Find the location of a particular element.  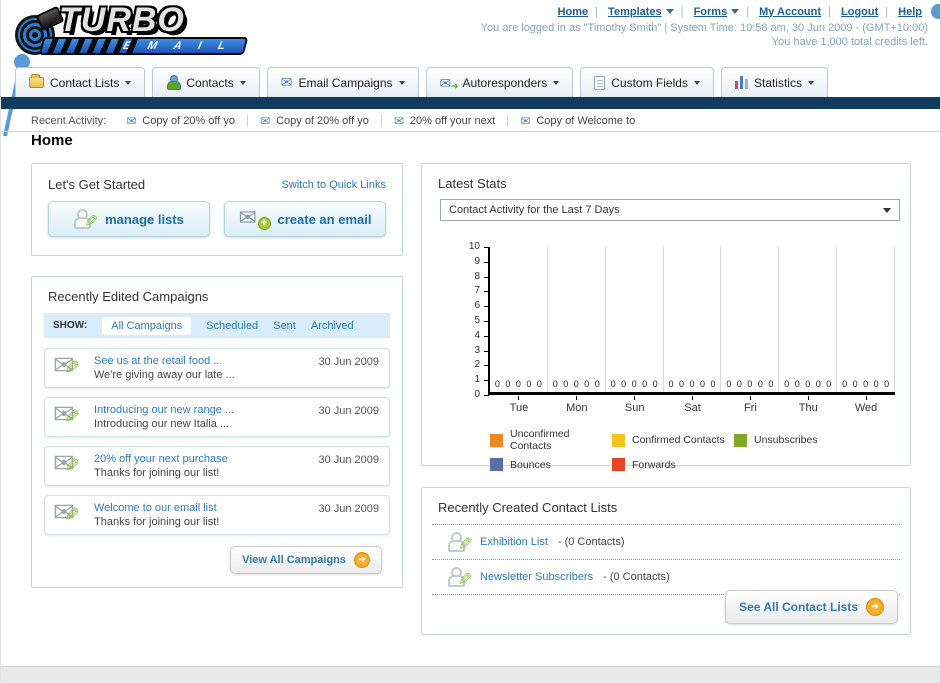

campaigns-title: Recently Edited Campaigns is located at coordinates (128, 296).